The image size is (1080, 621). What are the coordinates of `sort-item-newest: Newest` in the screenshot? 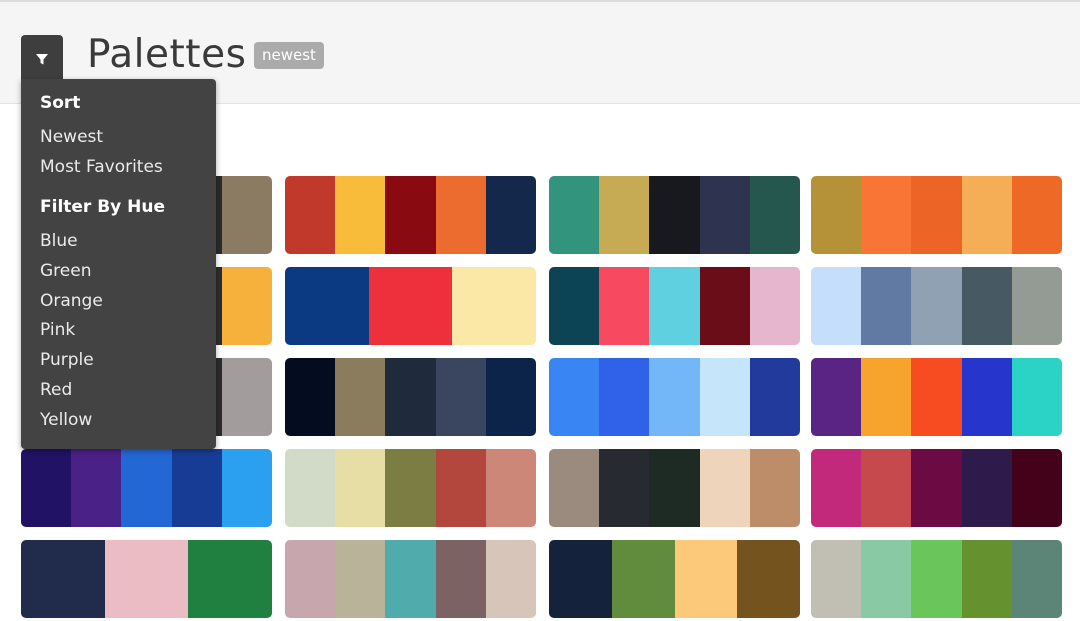 It's located at (71, 137).